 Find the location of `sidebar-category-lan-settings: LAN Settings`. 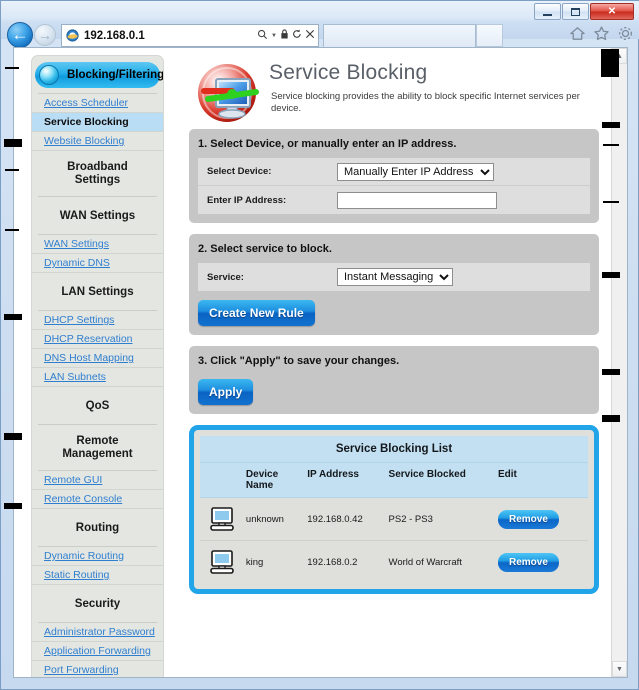

sidebar-category-lan-settings: LAN Settings is located at coordinates (97, 292).